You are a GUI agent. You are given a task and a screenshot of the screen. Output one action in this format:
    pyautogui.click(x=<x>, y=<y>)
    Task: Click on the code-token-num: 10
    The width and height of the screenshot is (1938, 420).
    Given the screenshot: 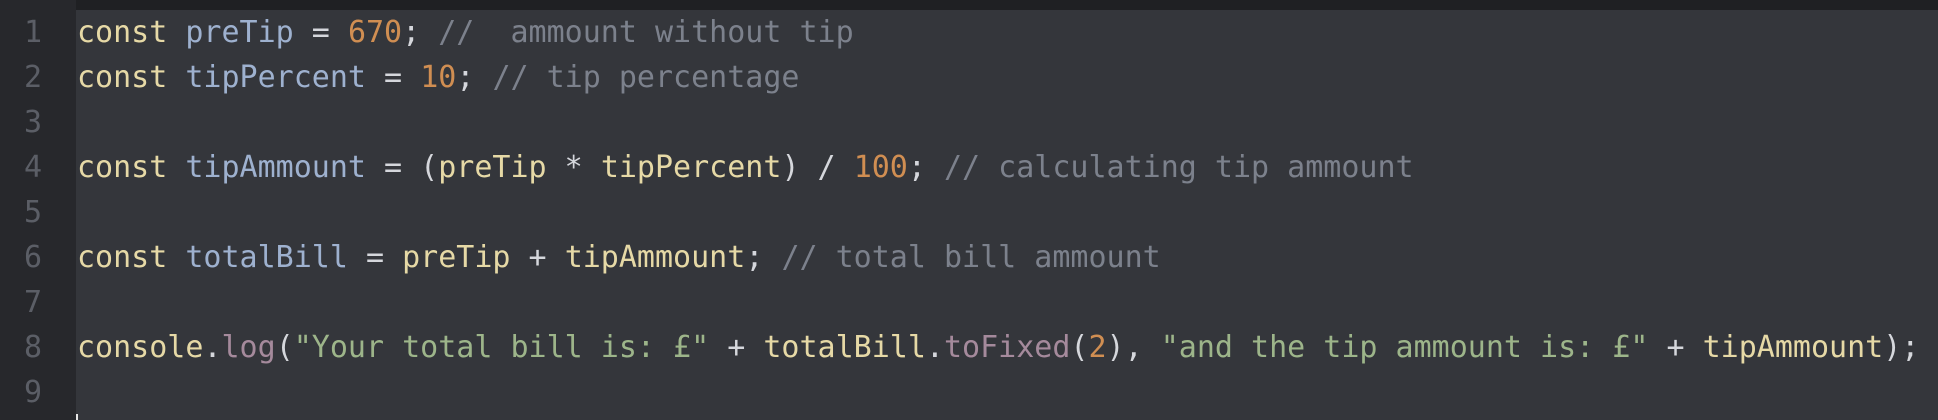 What is the action you would take?
    pyautogui.click(x=438, y=77)
    